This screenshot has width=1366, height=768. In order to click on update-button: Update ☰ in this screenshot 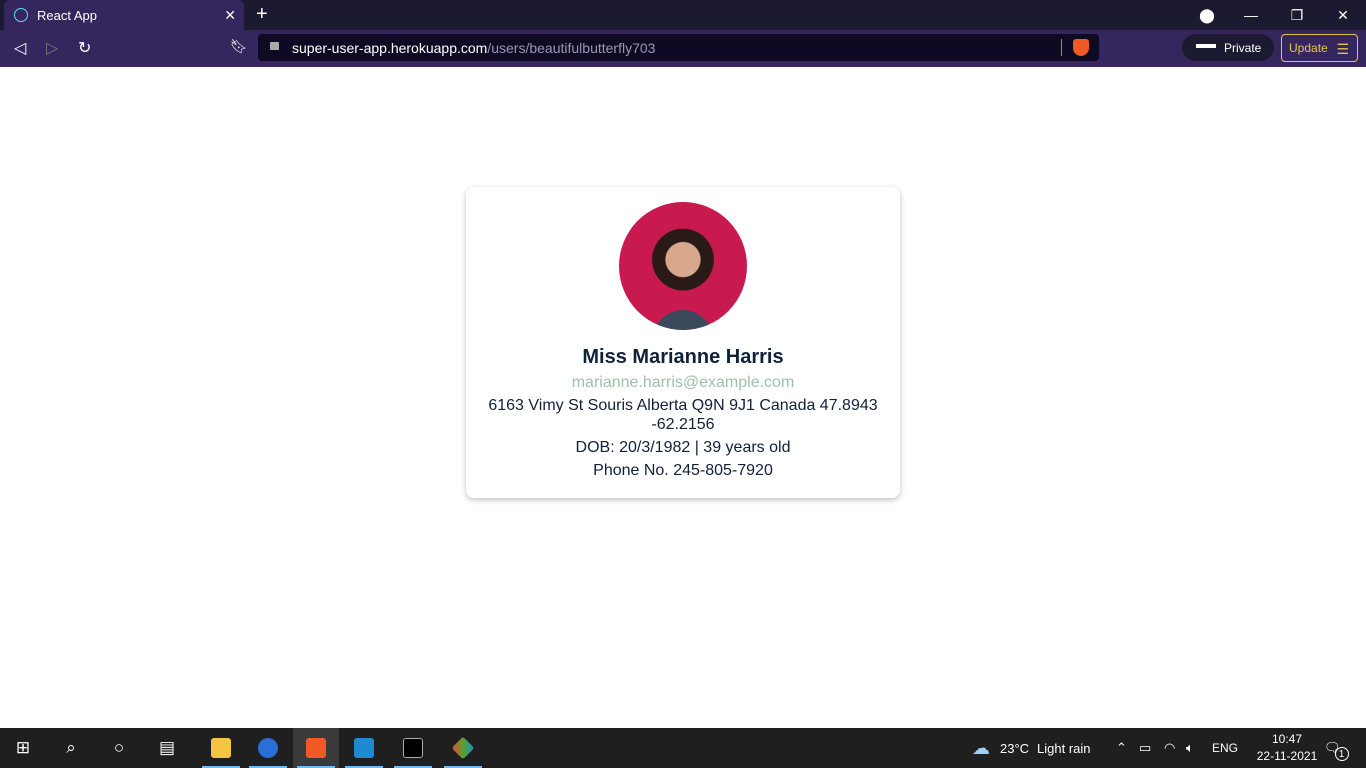, I will do `click(1319, 48)`.